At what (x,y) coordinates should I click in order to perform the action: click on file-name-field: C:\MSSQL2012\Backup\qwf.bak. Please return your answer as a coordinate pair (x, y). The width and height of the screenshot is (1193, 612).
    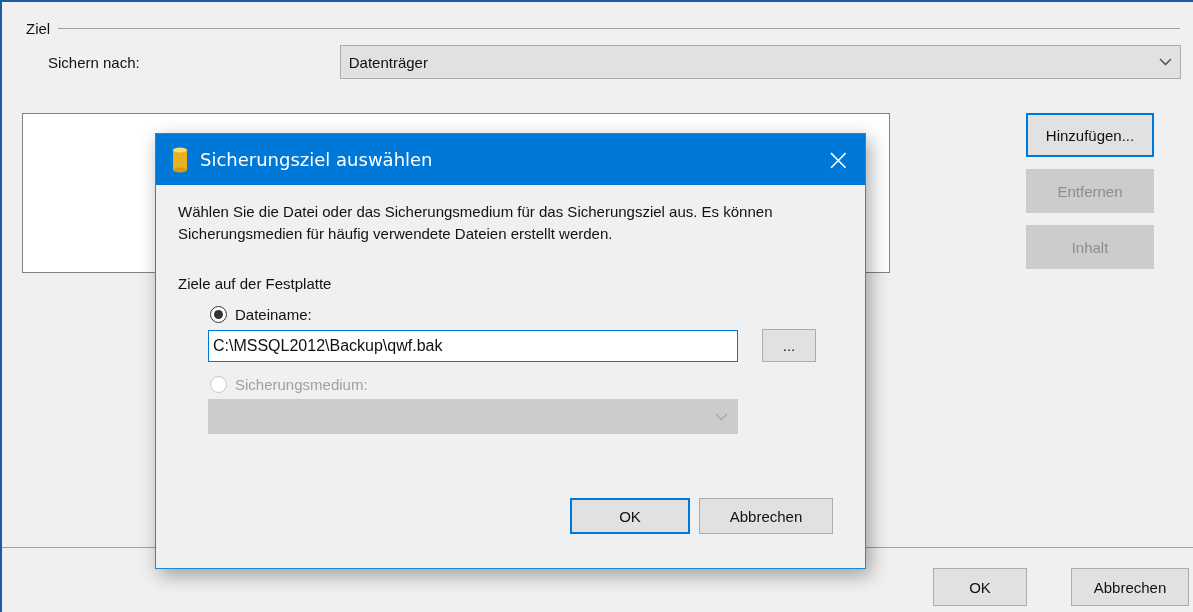
    Looking at the image, I should click on (473, 345).